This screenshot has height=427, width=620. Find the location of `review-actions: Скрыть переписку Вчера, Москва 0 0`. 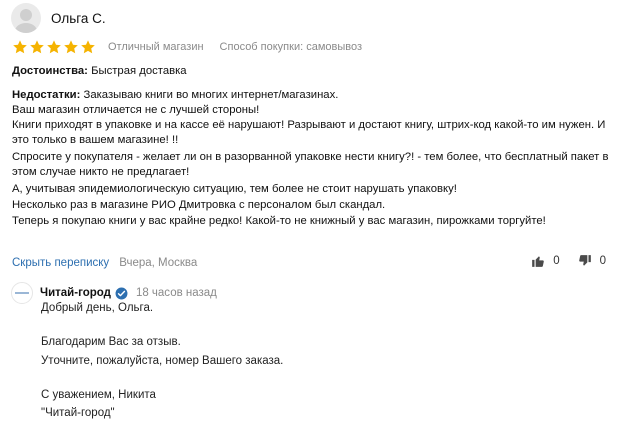

review-actions: Скрыть переписку Вчера, Москва 0 0 is located at coordinates (312, 263).